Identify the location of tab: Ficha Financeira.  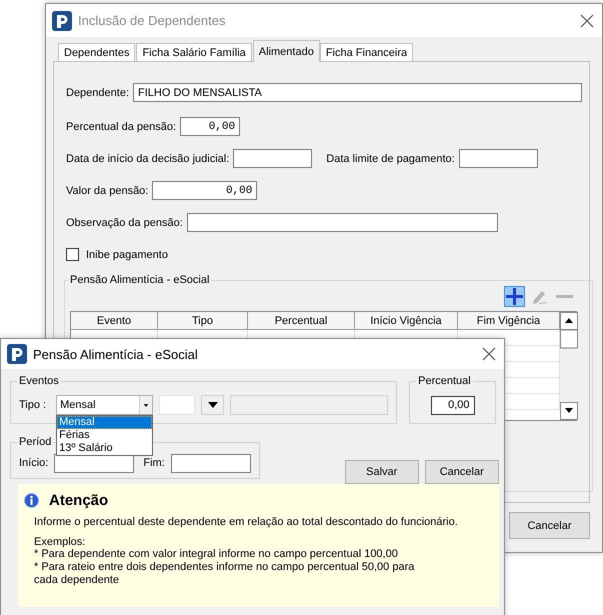
(367, 52).